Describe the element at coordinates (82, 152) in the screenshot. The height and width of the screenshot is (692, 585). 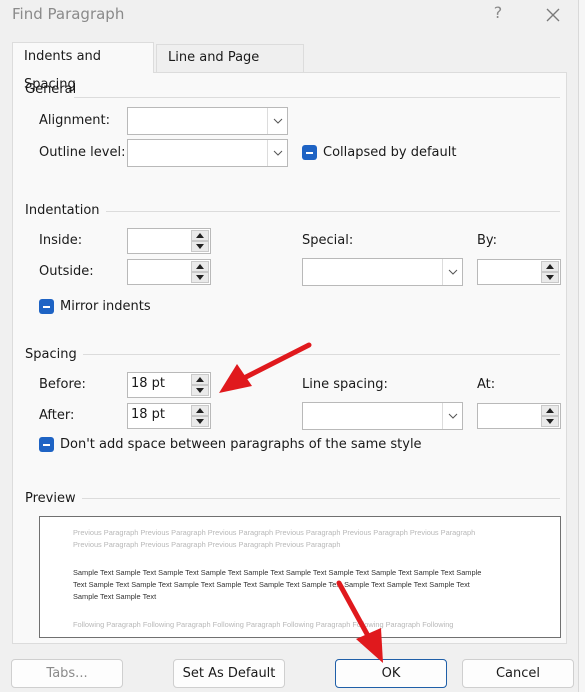
I see `outline-level-label: Outline level:` at that location.